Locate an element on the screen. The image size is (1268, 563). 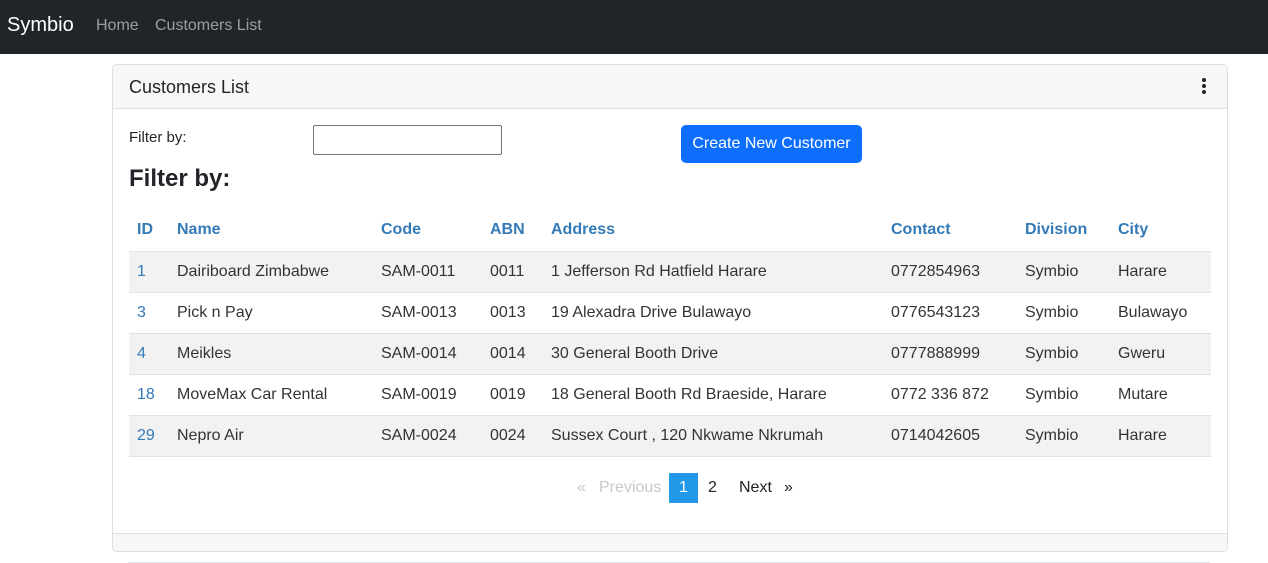
column-header-name: Name is located at coordinates (271, 231).